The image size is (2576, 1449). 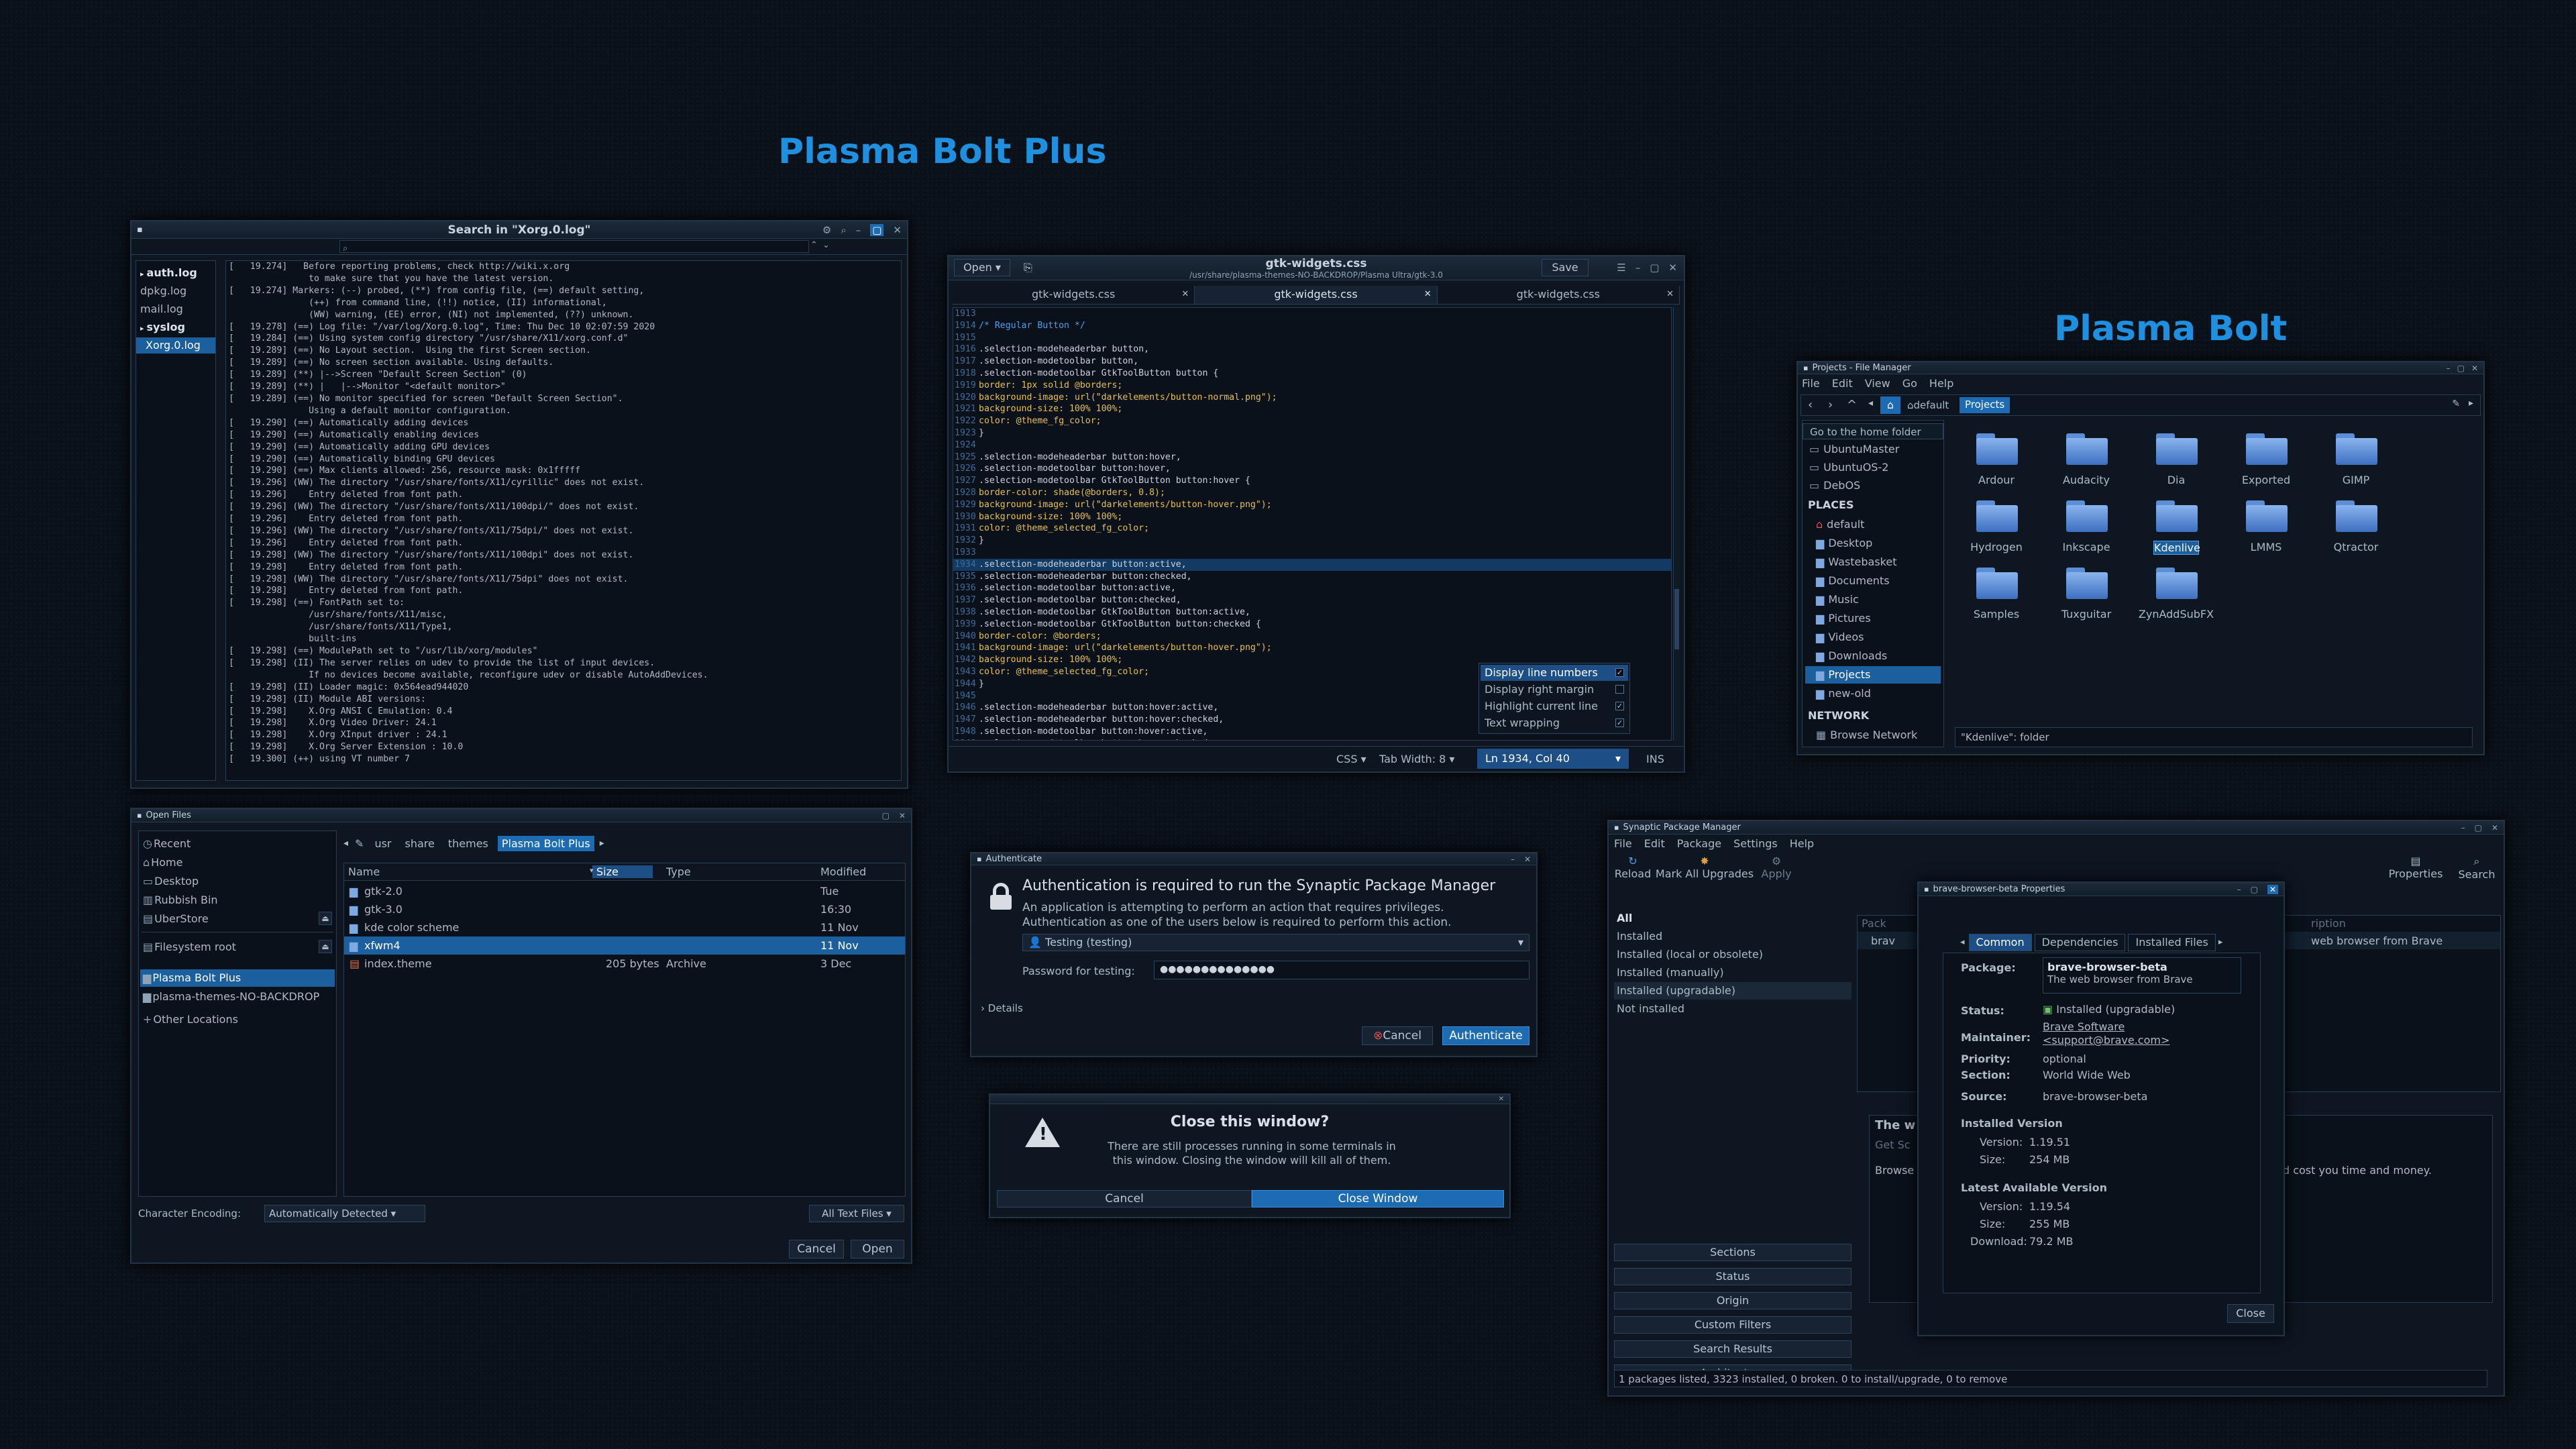 What do you see at coordinates (1704, 867) in the screenshot?
I see `mark-all-upgrades-button: ✸ Mark All Upgrades` at bounding box center [1704, 867].